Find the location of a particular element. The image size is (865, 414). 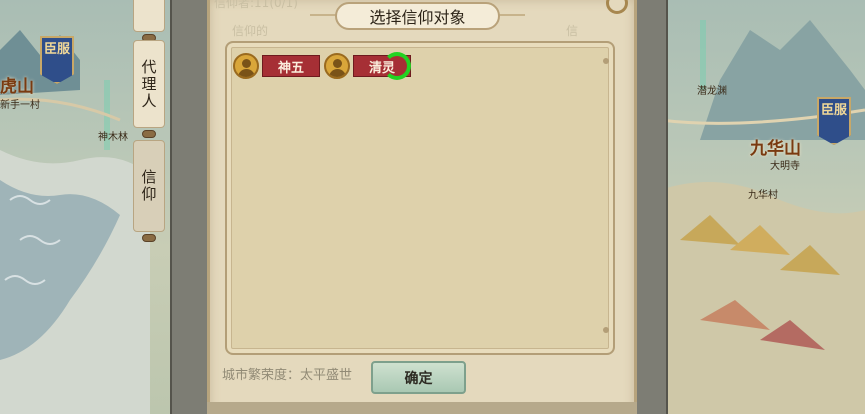

confirm-button: 确定 is located at coordinates (418, 377).